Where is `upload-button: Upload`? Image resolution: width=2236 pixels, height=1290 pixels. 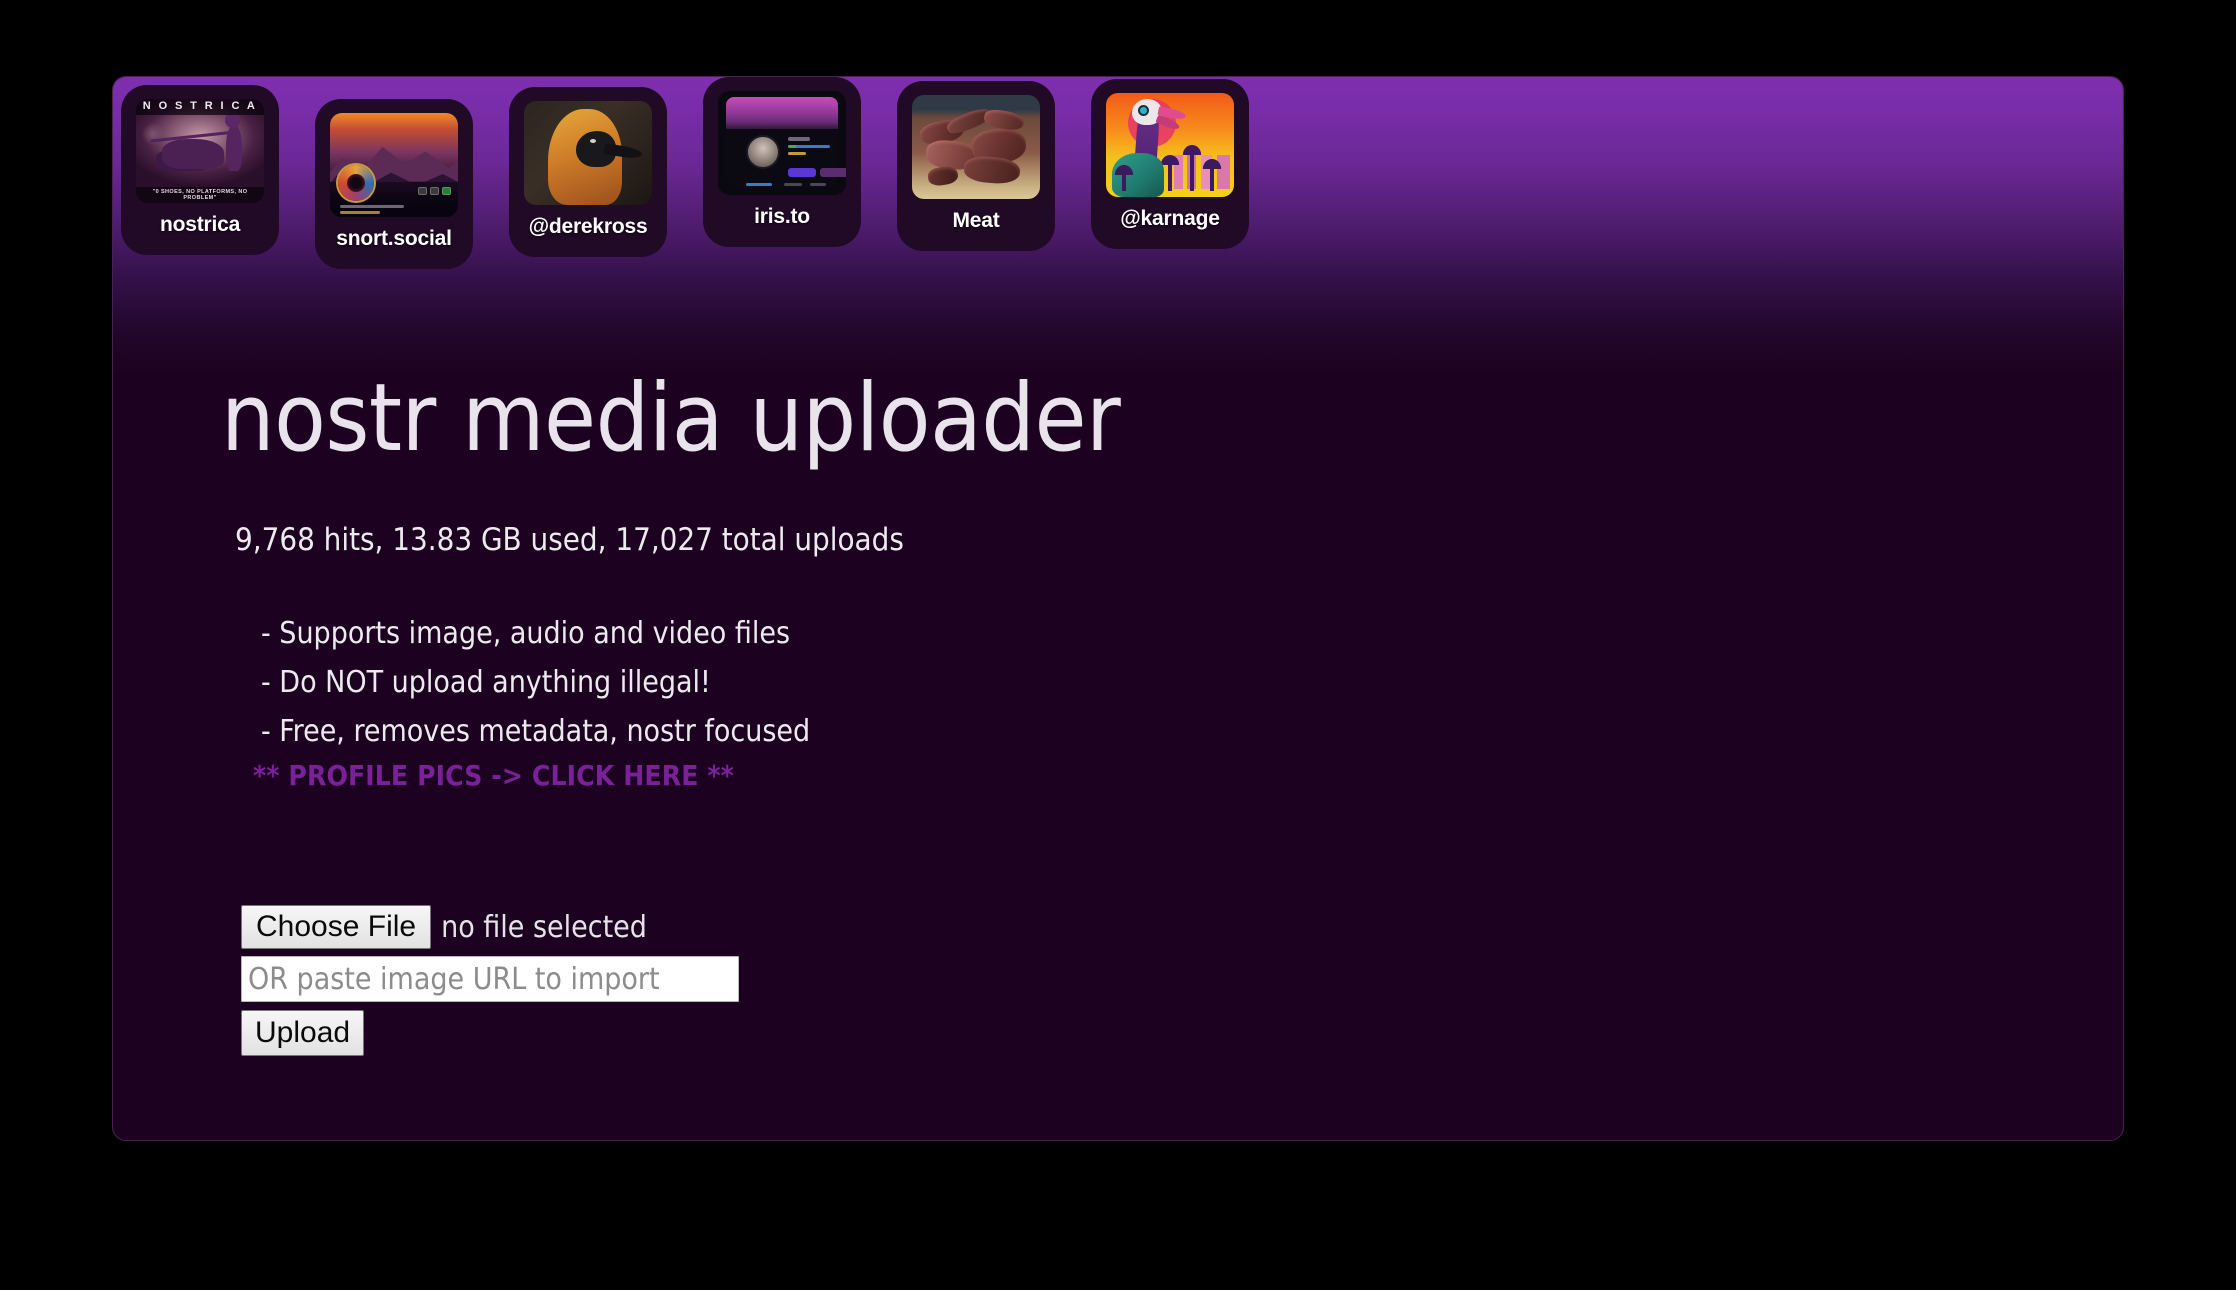
upload-button: Upload is located at coordinates (303, 1033).